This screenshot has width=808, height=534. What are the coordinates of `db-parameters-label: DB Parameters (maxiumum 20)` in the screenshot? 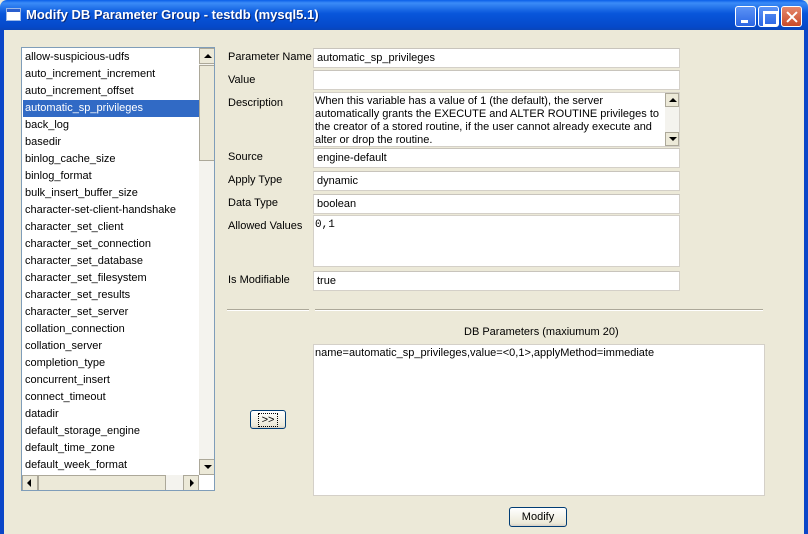 It's located at (541, 332).